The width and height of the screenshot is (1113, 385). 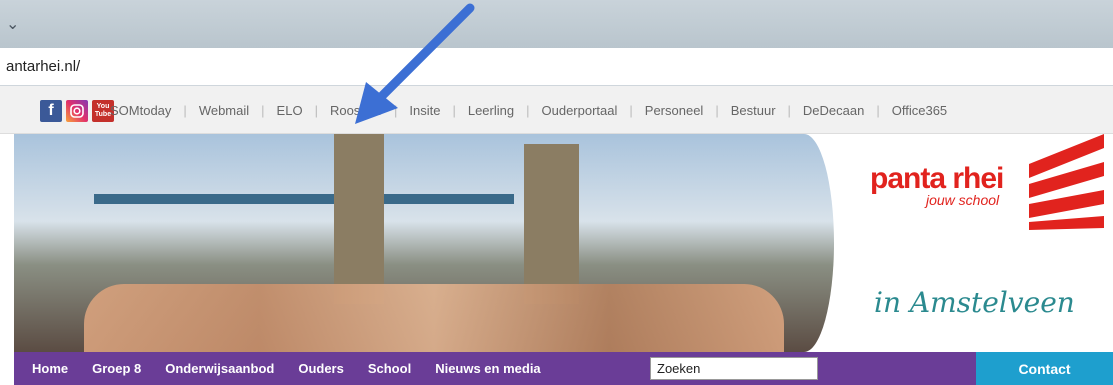 I want to click on facebook-glyph: f, so click(x=51, y=110).